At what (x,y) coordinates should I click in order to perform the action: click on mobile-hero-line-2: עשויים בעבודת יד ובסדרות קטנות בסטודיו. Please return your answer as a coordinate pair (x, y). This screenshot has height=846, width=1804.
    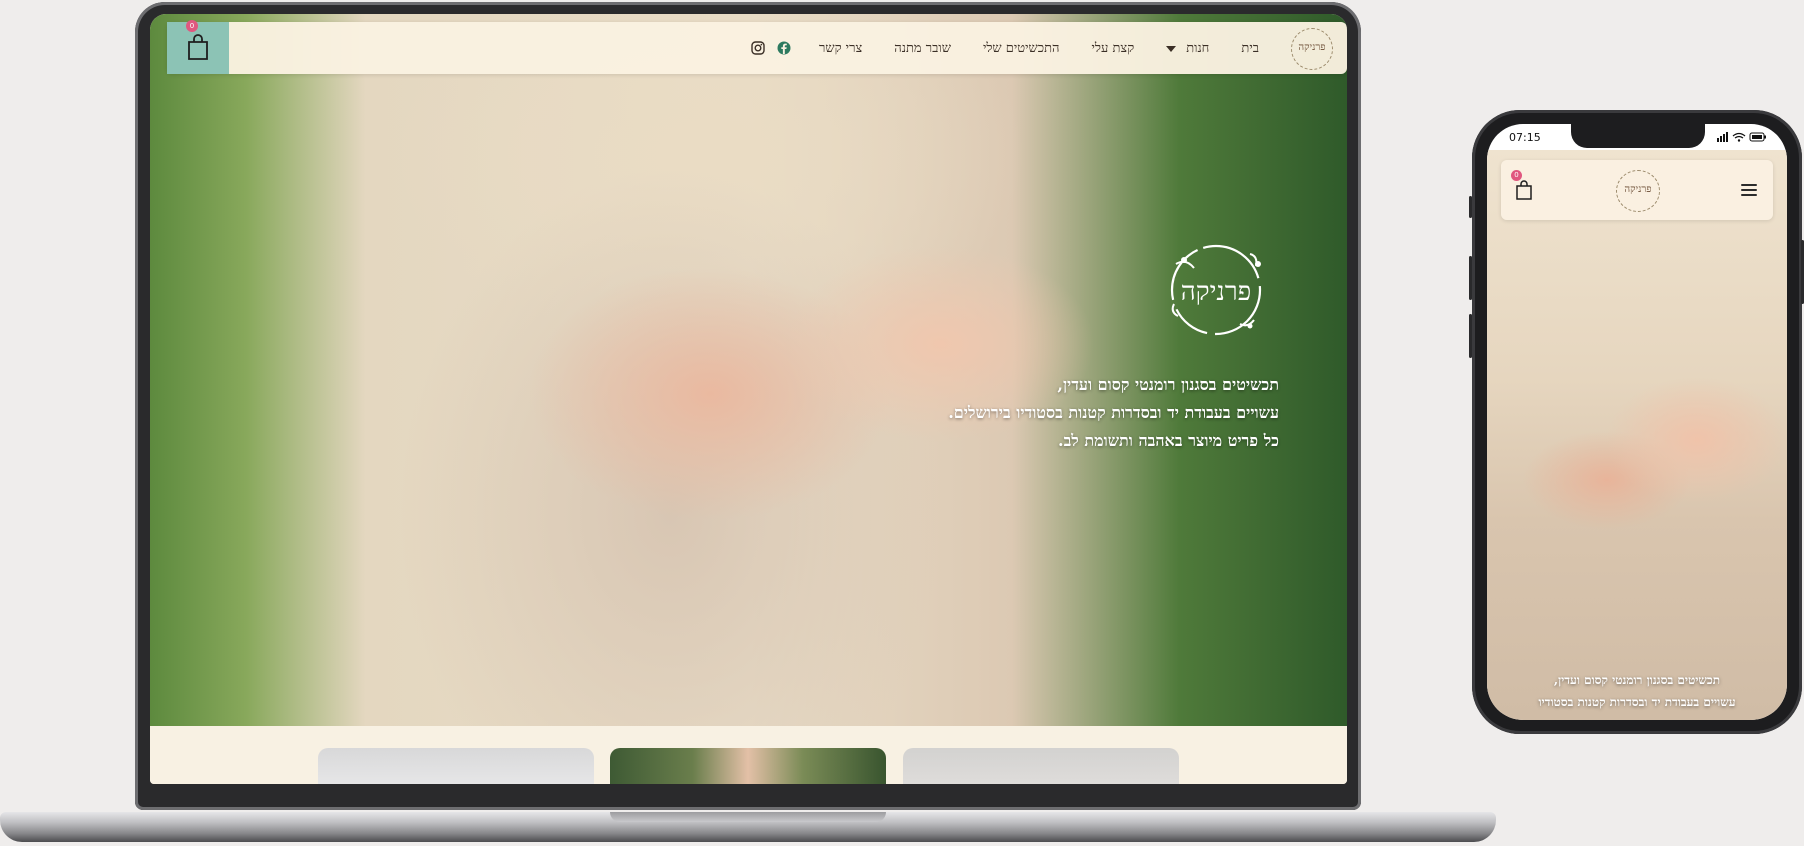
    Looking at the image, I should click on (1637, 702).